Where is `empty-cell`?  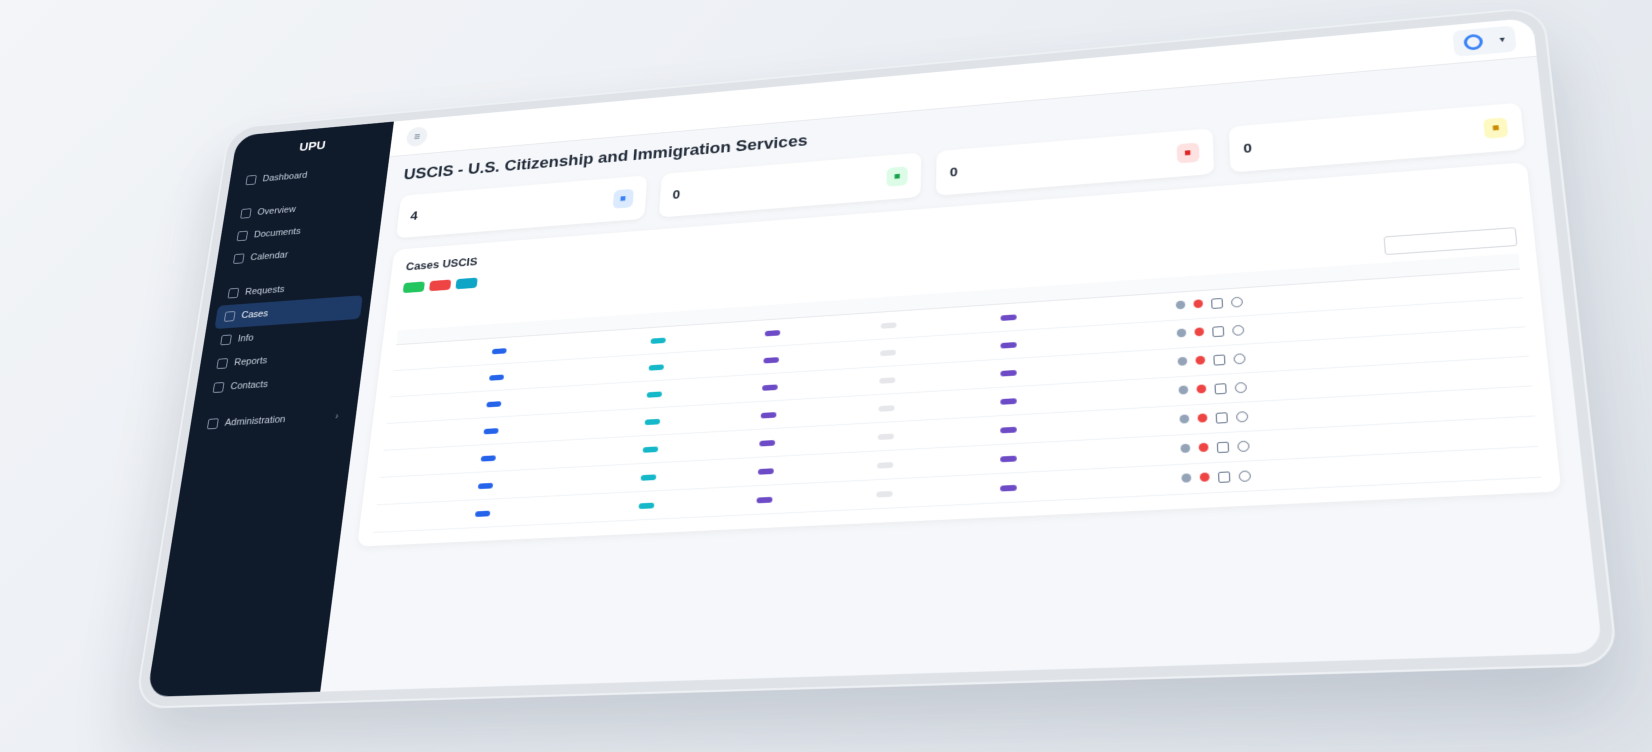 empty-cell is located at coordinates (932, 491).